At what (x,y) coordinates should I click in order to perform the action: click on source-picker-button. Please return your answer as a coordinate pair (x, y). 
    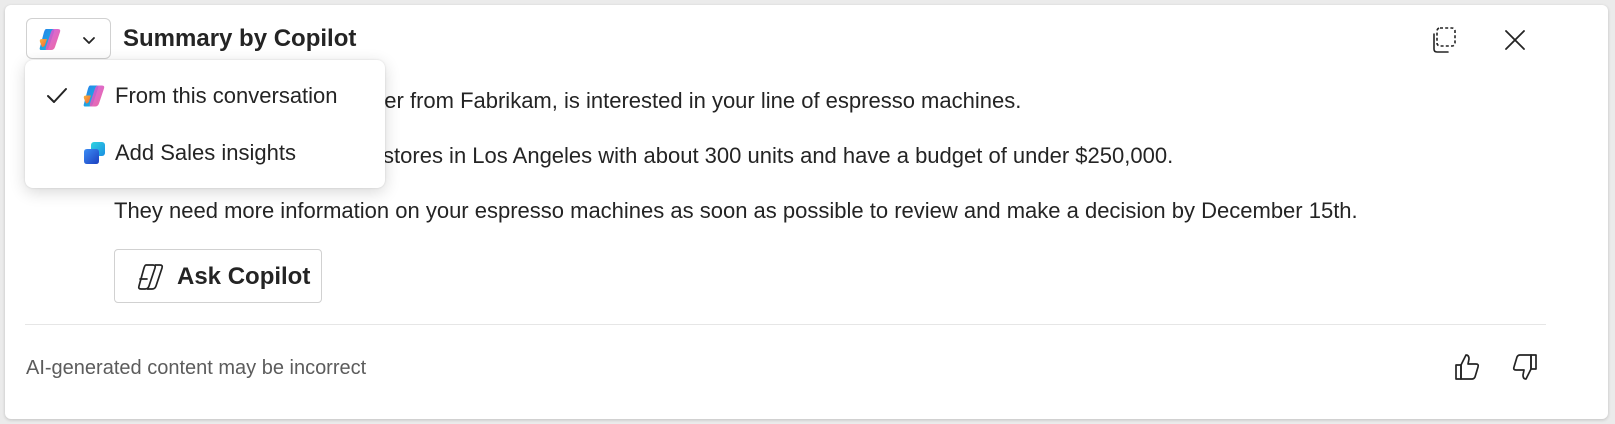
    Looking at the image, I should click on (68, 38).